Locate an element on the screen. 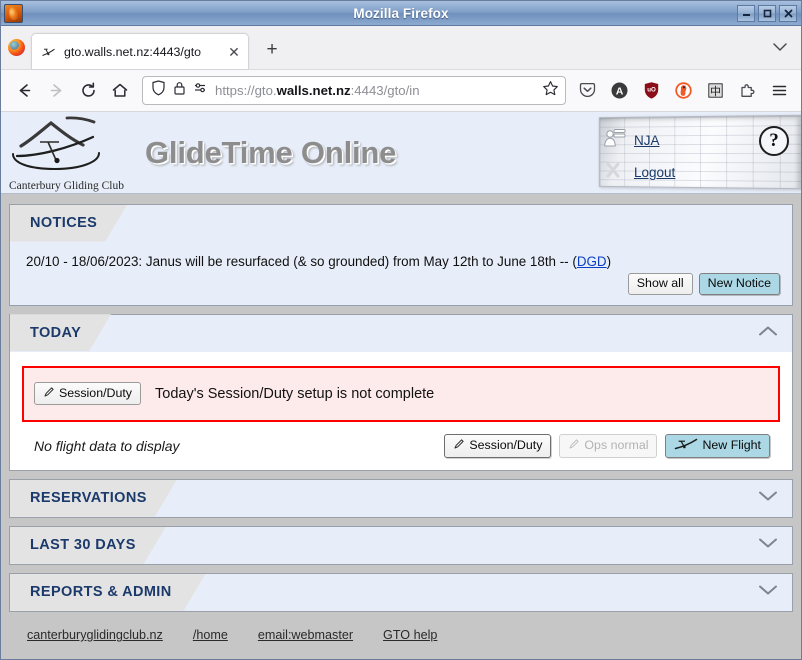 This screenshot has height=660, width=802. panel-today-header: TODAY is located at coordinates (401, 333).